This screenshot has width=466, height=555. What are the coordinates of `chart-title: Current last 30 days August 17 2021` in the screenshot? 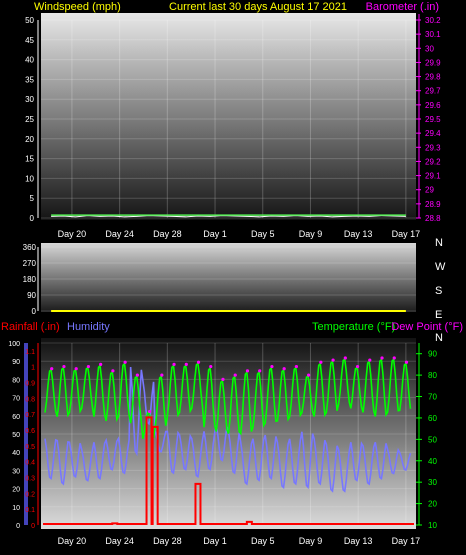 It's located at (258, 7).